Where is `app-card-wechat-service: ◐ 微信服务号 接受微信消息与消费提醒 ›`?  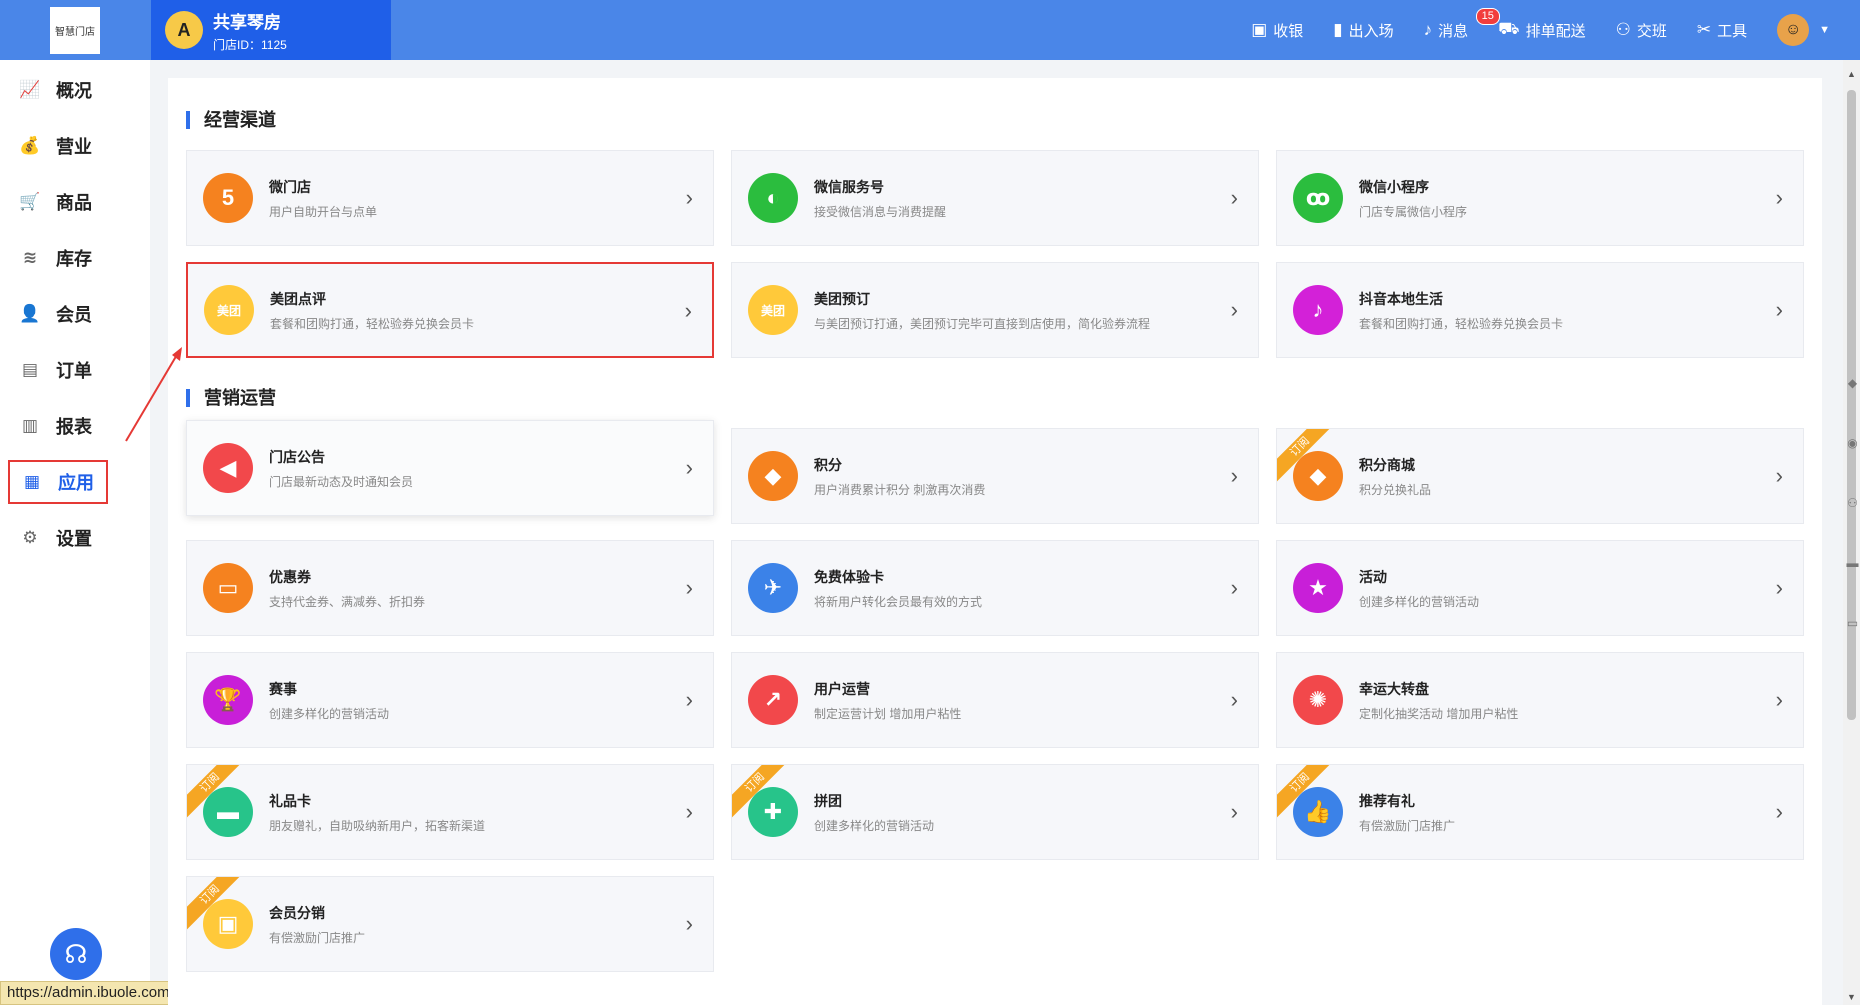
app-card-wechat-service: ◐ 微信服务号 接受微信消息与消费提醒 › is located at coordinates (995, 198).